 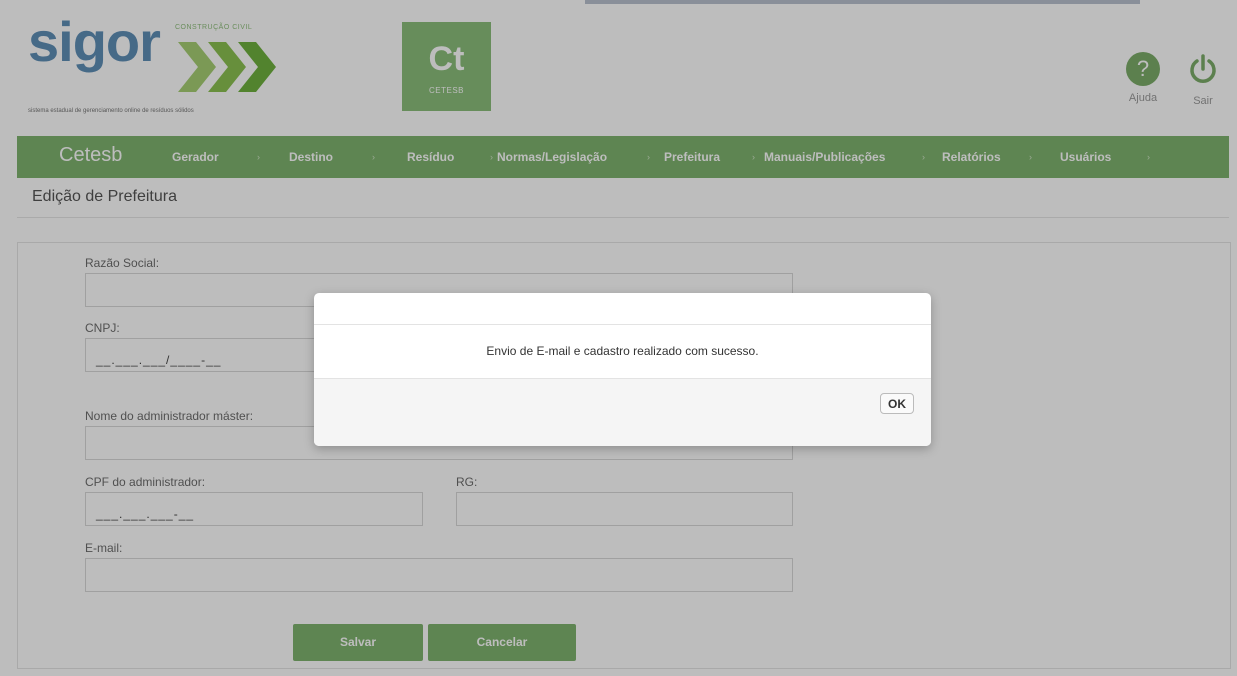 What do you see at coordinates (897, 403) in the screenshot?
I see `ok-button: OK` at bounding box center [897, 403].